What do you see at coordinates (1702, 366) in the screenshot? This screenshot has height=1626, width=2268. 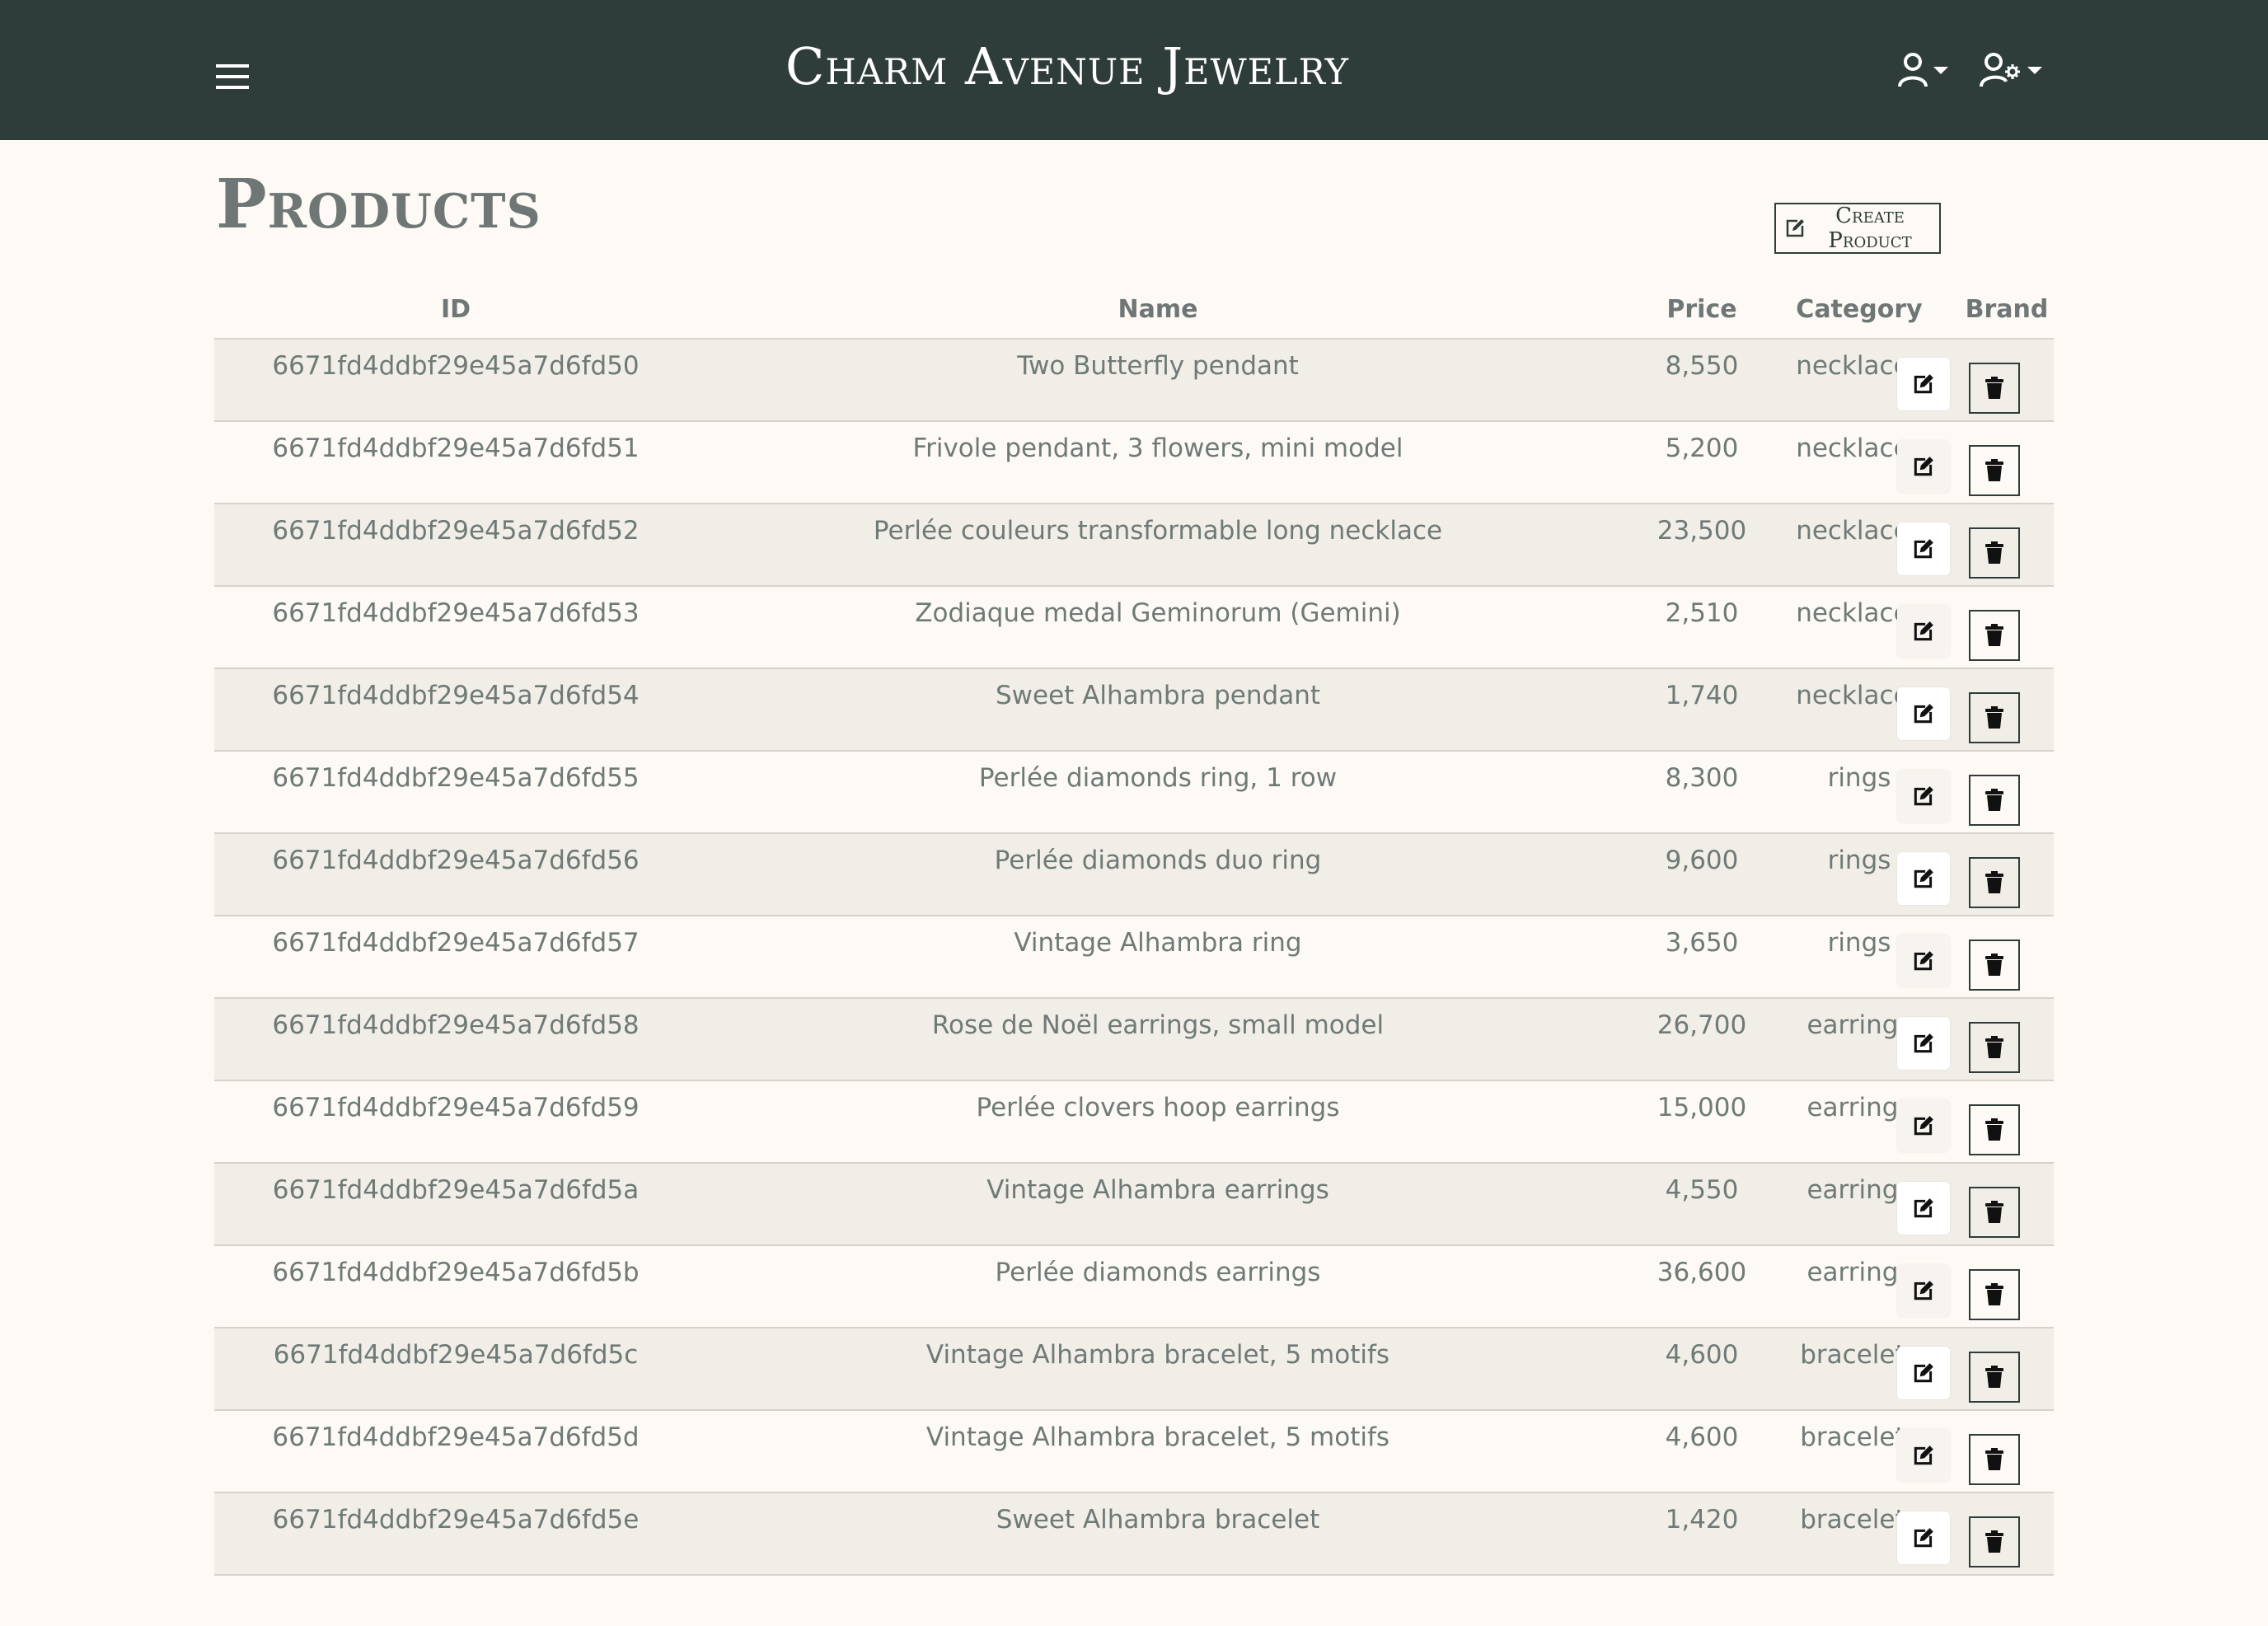 I see `cell-price: 8,550` at bounding box center [1702, 366].